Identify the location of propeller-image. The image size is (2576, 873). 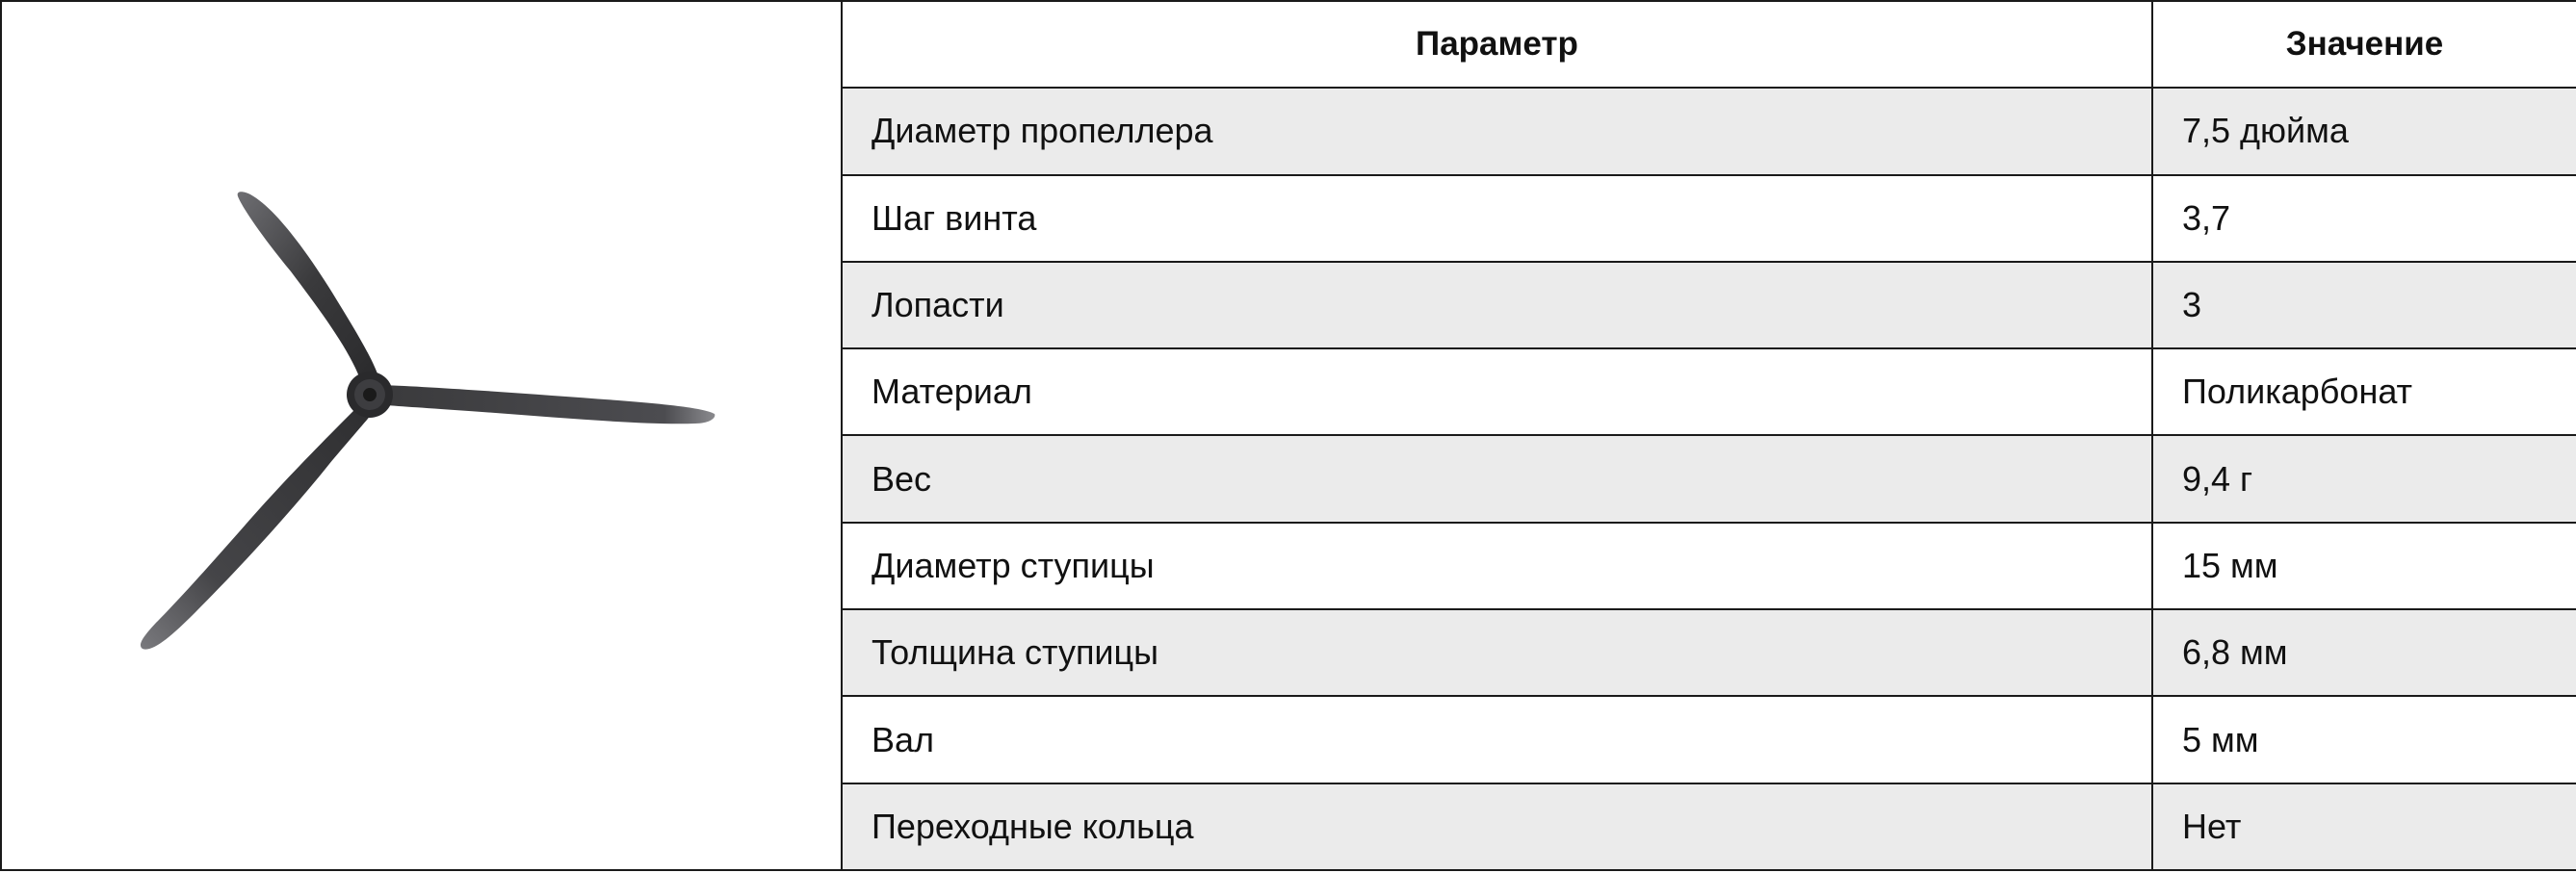
(428, 421).